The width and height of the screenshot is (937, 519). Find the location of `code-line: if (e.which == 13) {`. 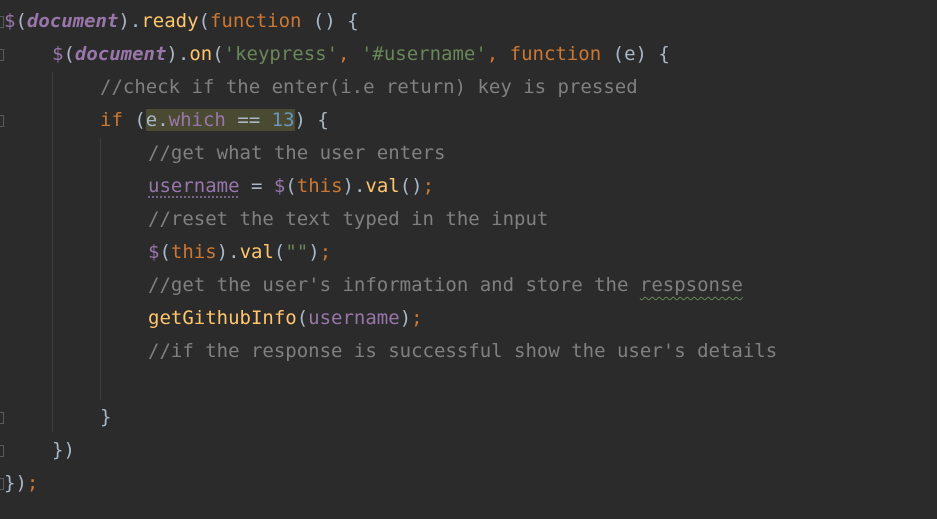

code-line: if (e.which == 13) { is located at coordinates (214, 120).